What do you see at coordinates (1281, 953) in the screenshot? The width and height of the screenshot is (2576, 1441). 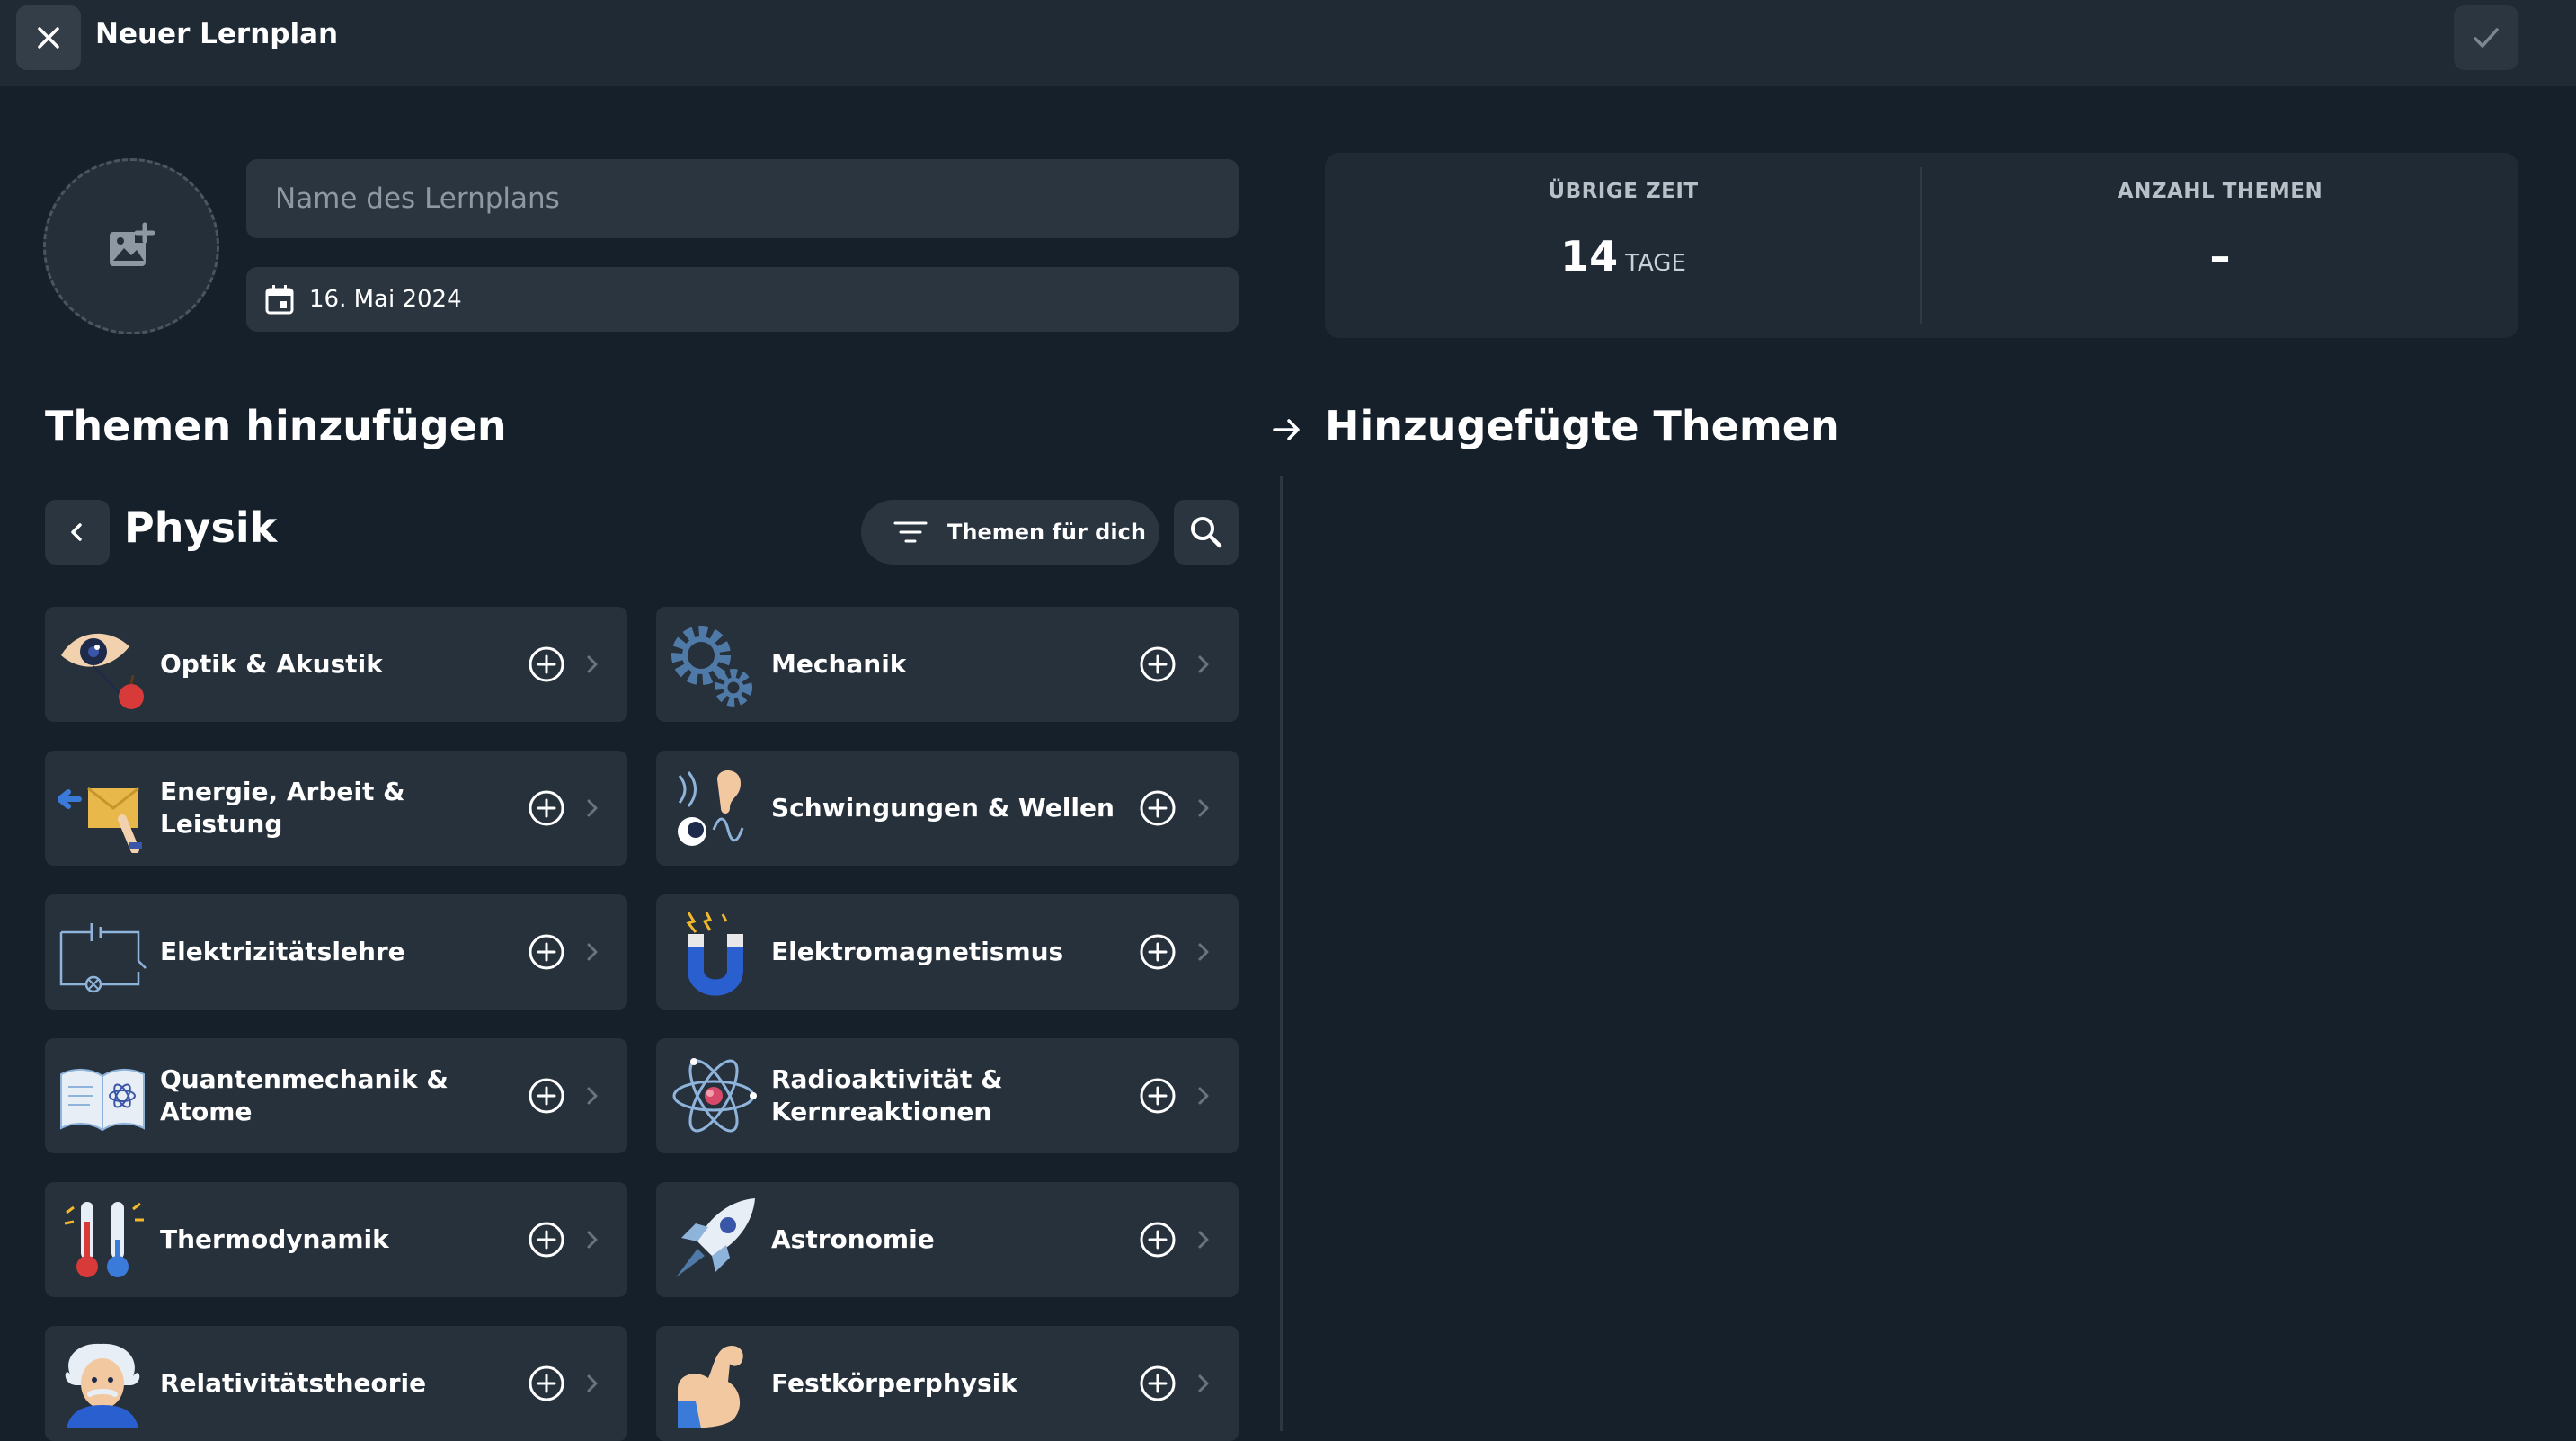 I see `panel-divider` at bounding box center [1281, 953].